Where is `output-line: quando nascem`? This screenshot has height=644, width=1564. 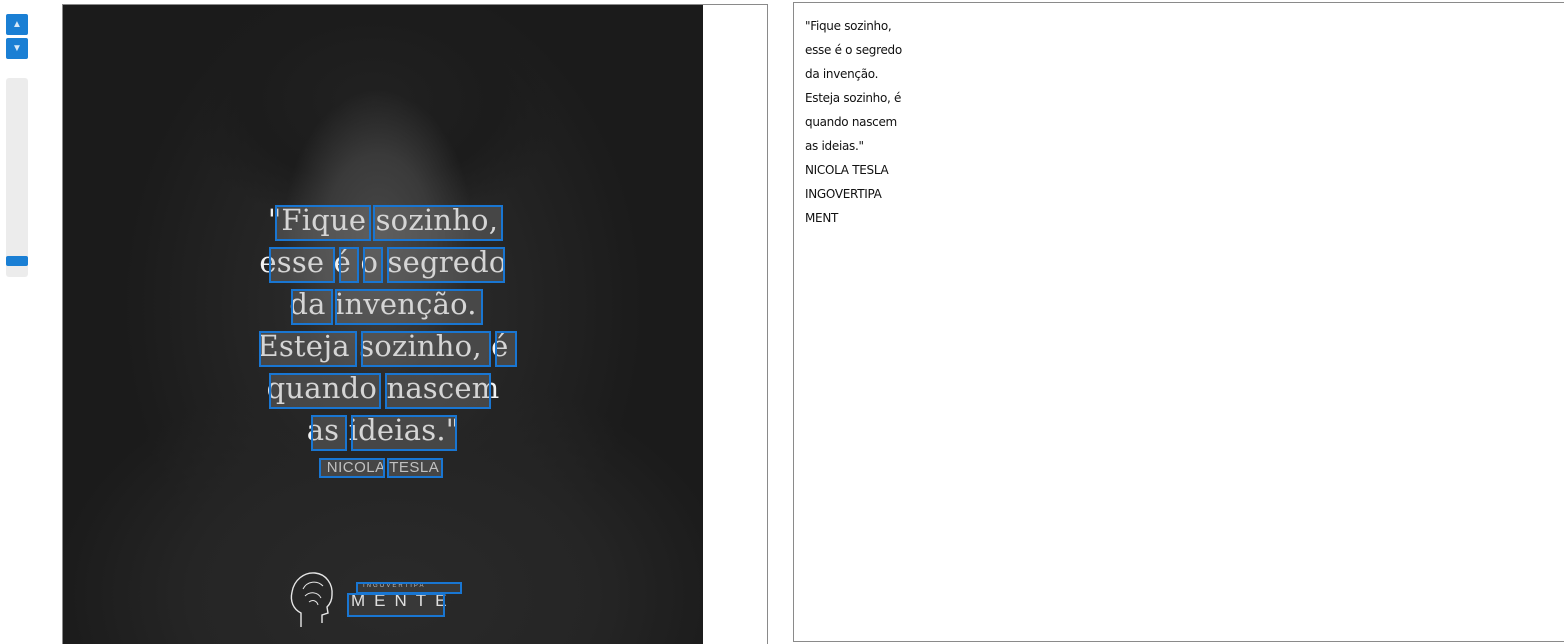
output-line: quando nascem is located at coordinates (851, 122).